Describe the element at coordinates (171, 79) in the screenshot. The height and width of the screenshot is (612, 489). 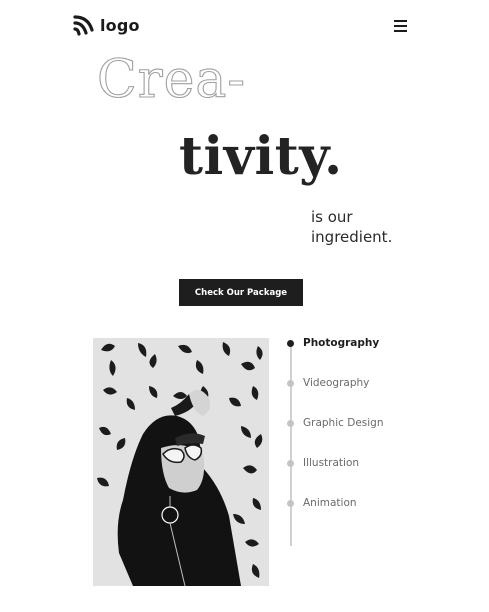
I see `hero-title-line1: Crea-` at that location.